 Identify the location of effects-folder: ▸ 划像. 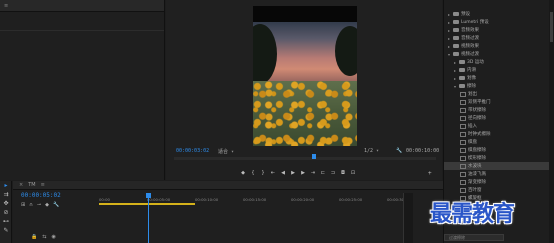
(499, 78).